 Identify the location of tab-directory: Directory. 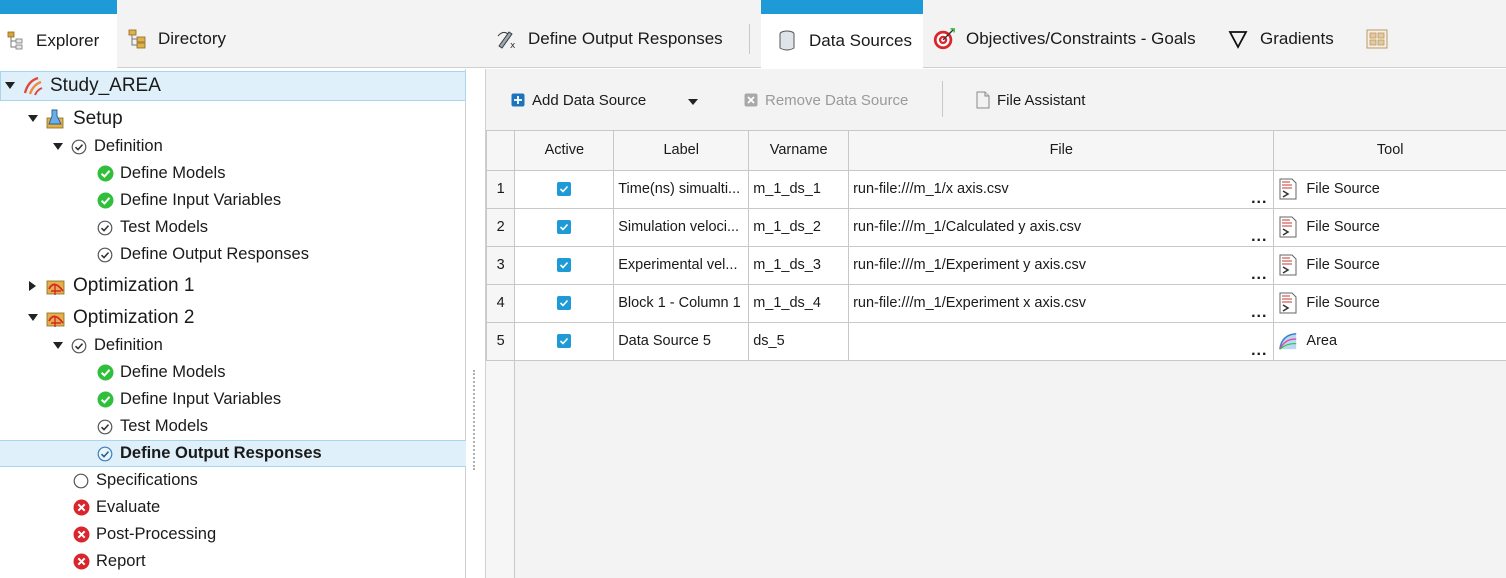
(193, 39).